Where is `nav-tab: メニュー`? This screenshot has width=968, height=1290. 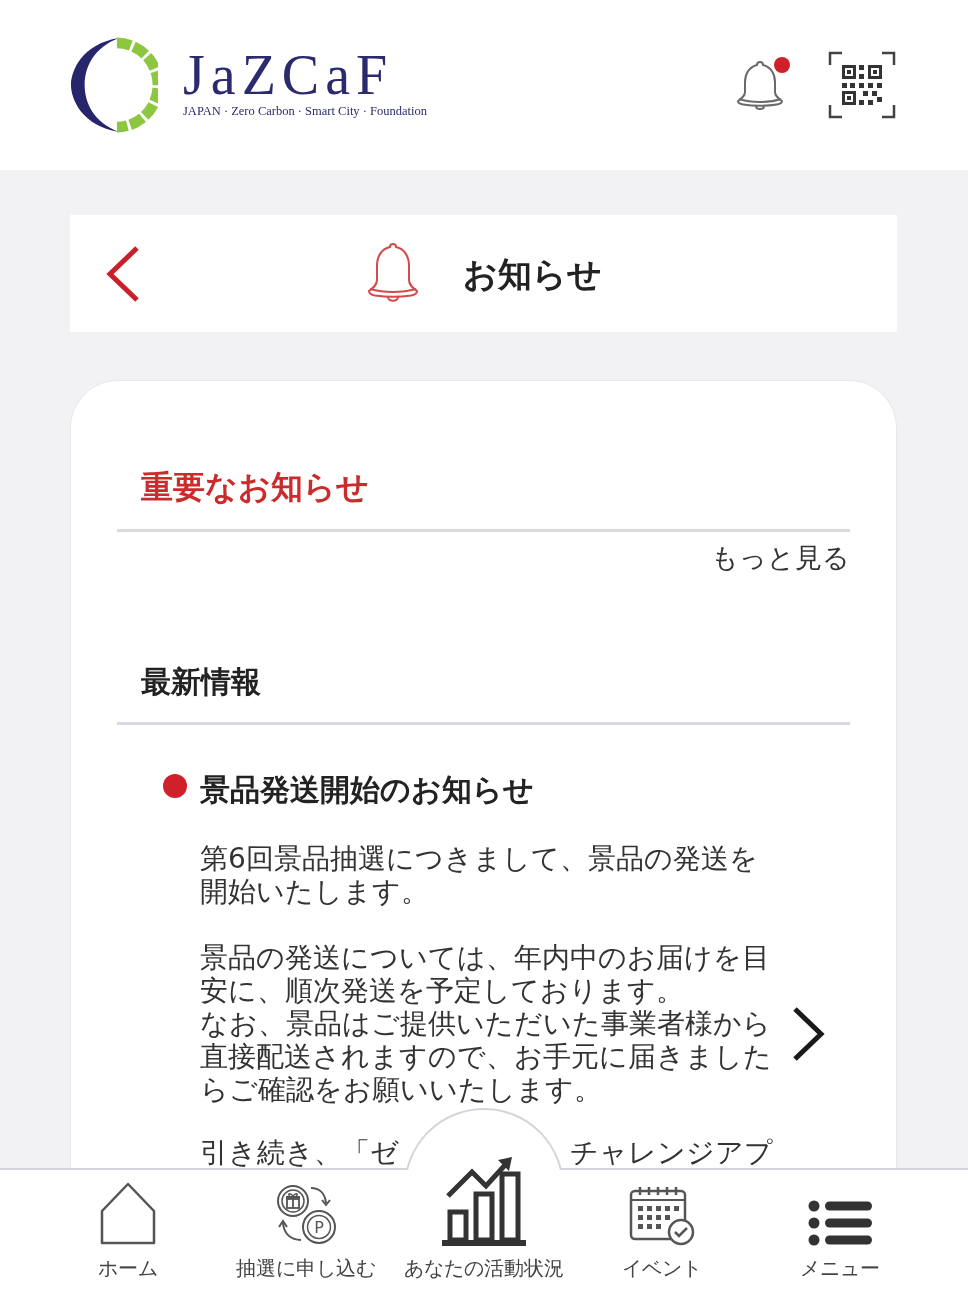 nav-tab: メニュー is located at coordinates (840, 1230).